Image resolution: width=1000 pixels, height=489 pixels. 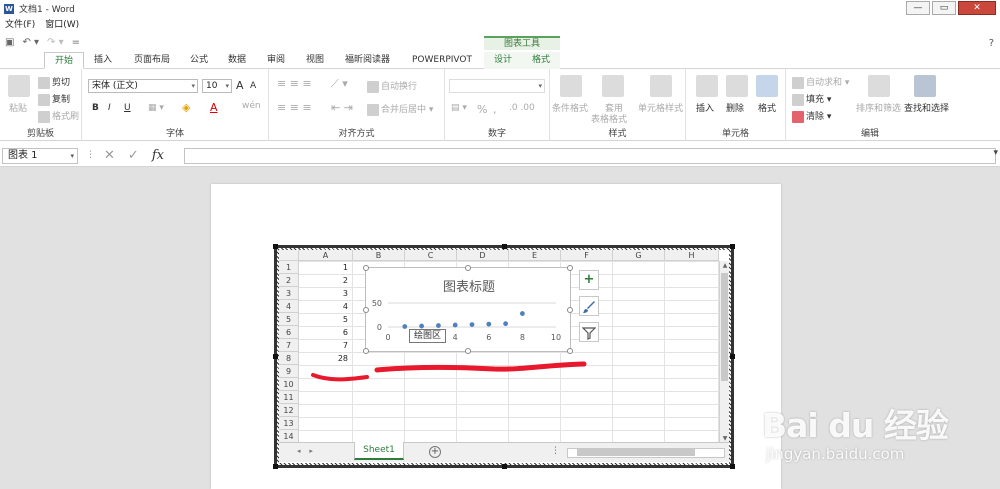 I want to click on watermark-url: jingyan.baidu.com, so click(x=835, y=454).